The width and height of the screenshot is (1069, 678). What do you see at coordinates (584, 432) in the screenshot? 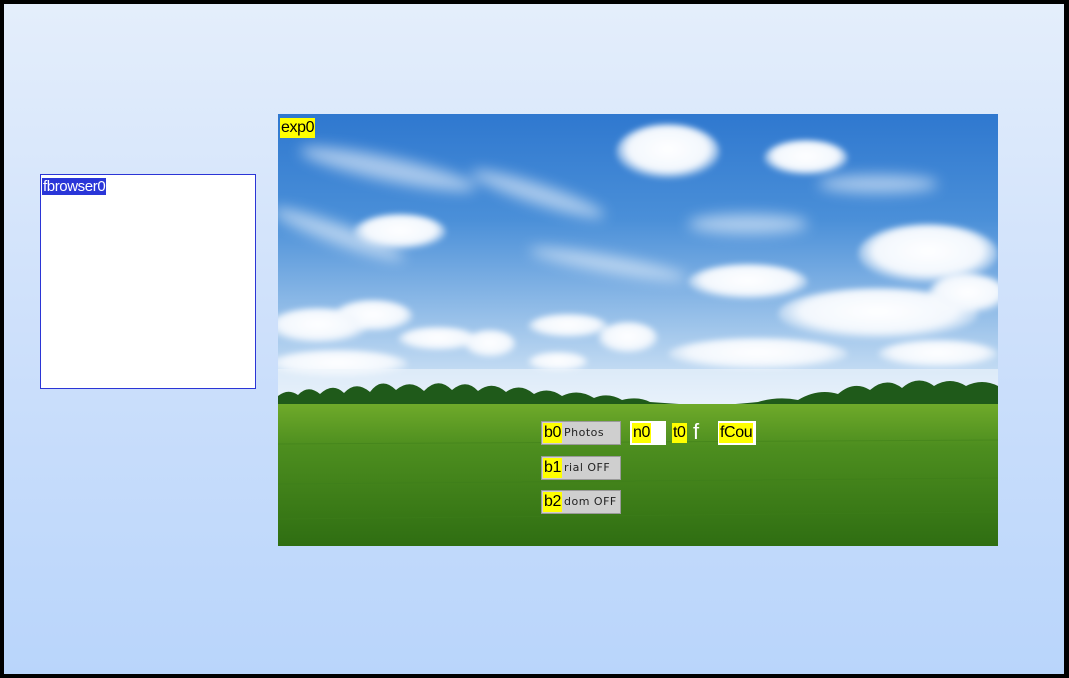
I see `button-label: Photos` at bounding box center [584, 432].